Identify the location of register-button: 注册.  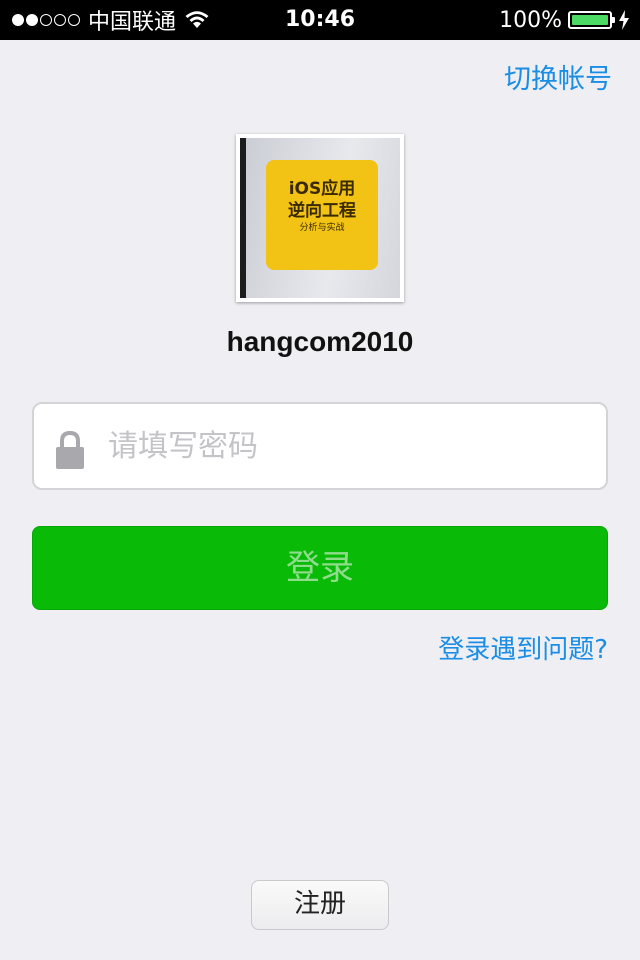
(320, 905).